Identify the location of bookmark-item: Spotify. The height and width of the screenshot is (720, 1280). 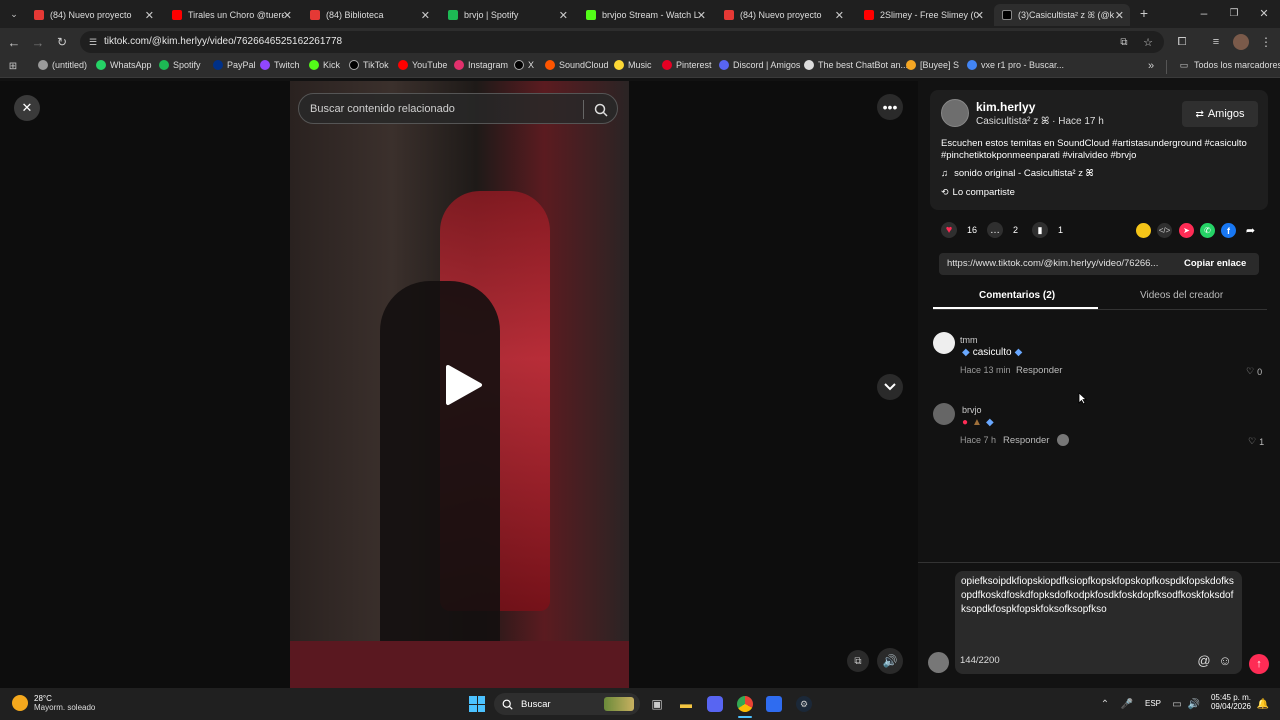
(180, 65).